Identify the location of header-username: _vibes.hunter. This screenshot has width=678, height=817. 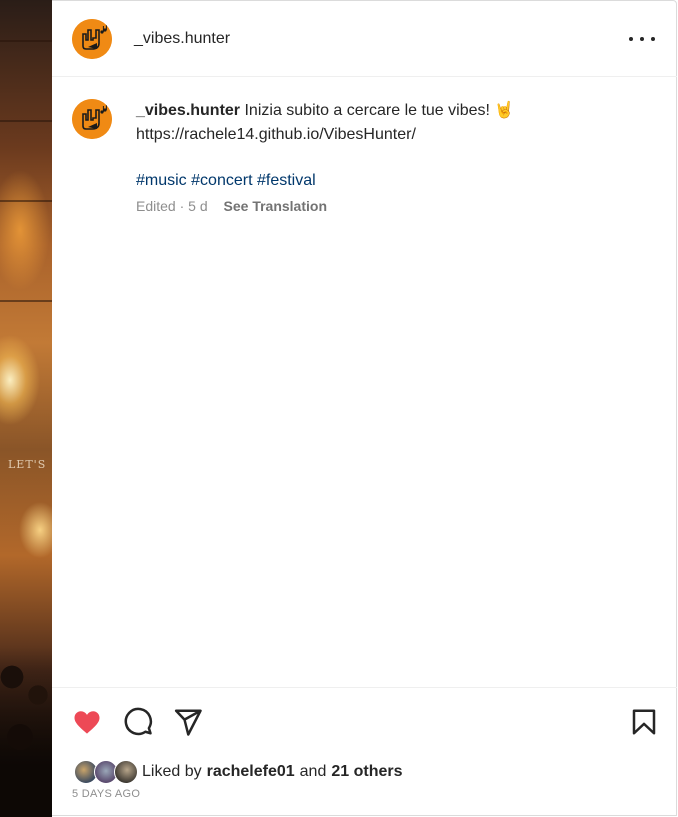
(182, 39).